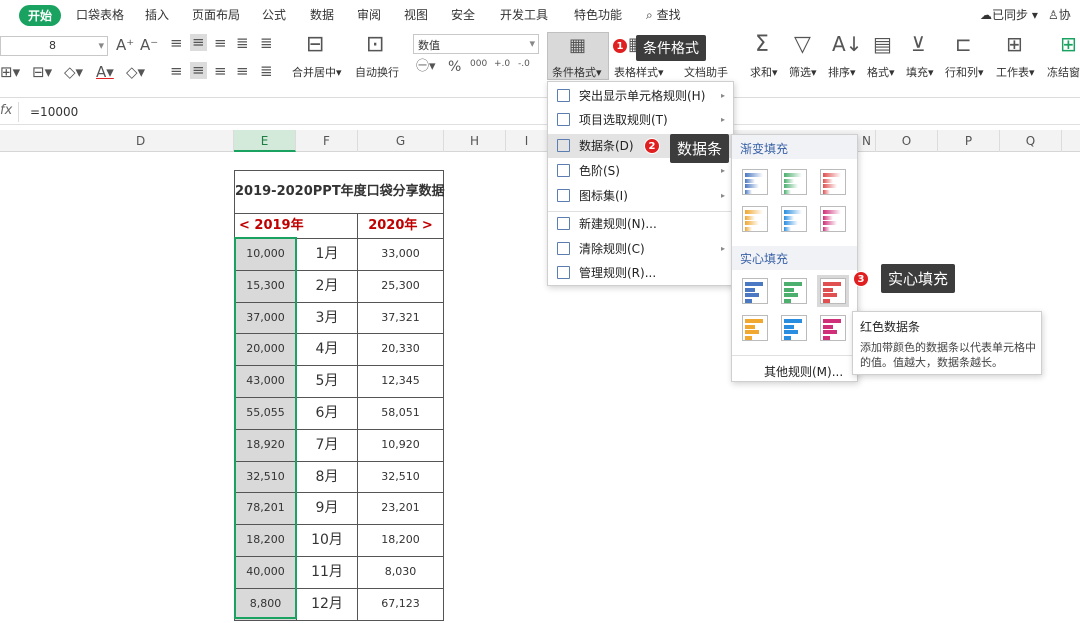  What do you see at coordinates (706, 72) in the screenshot?
I see `doc-helper-button: 文档助手` at bounding box center [706, 72].